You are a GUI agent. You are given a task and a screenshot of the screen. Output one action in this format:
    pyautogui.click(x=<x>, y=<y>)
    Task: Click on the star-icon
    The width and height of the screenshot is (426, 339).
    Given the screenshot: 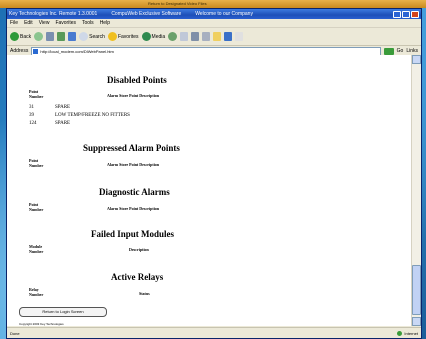 What is the action you would take?
    pyautogui.click(x=112, y=36)
    